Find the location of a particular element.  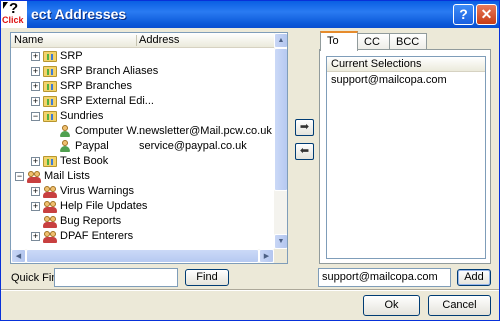

remove-selection-button: ⬅ is located at coordinates (304, 151).